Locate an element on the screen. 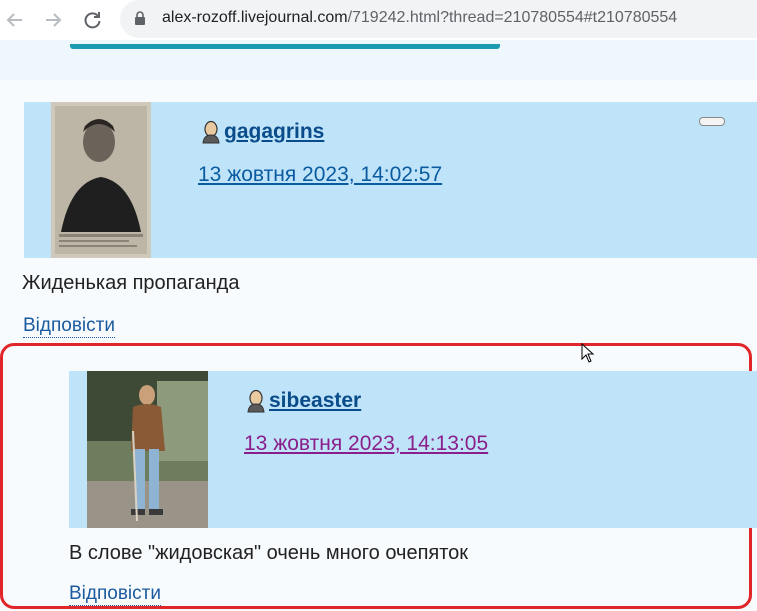 The height and width of the screenshot is (611, 757). reload-icon is located at coordinates (92, 20).